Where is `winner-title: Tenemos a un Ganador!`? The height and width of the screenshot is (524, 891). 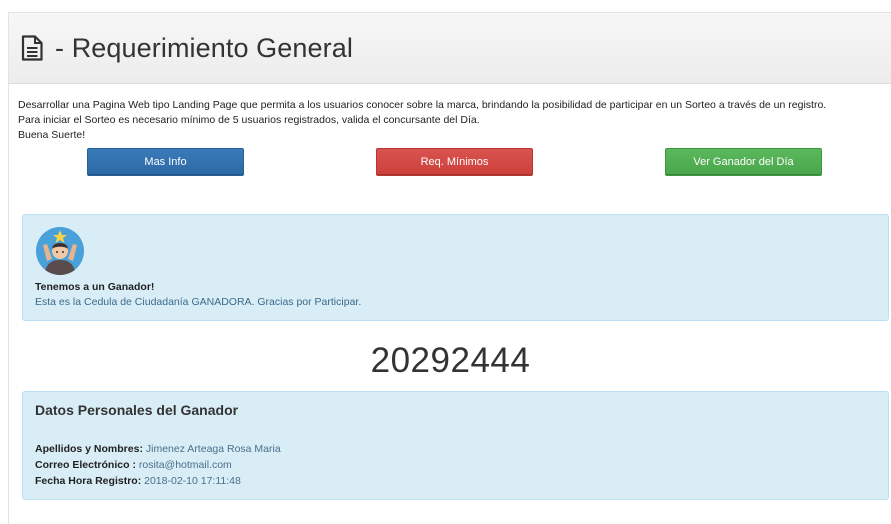
winner-title: Tenemos a un Ganador! is located at coordinates (95, 287).